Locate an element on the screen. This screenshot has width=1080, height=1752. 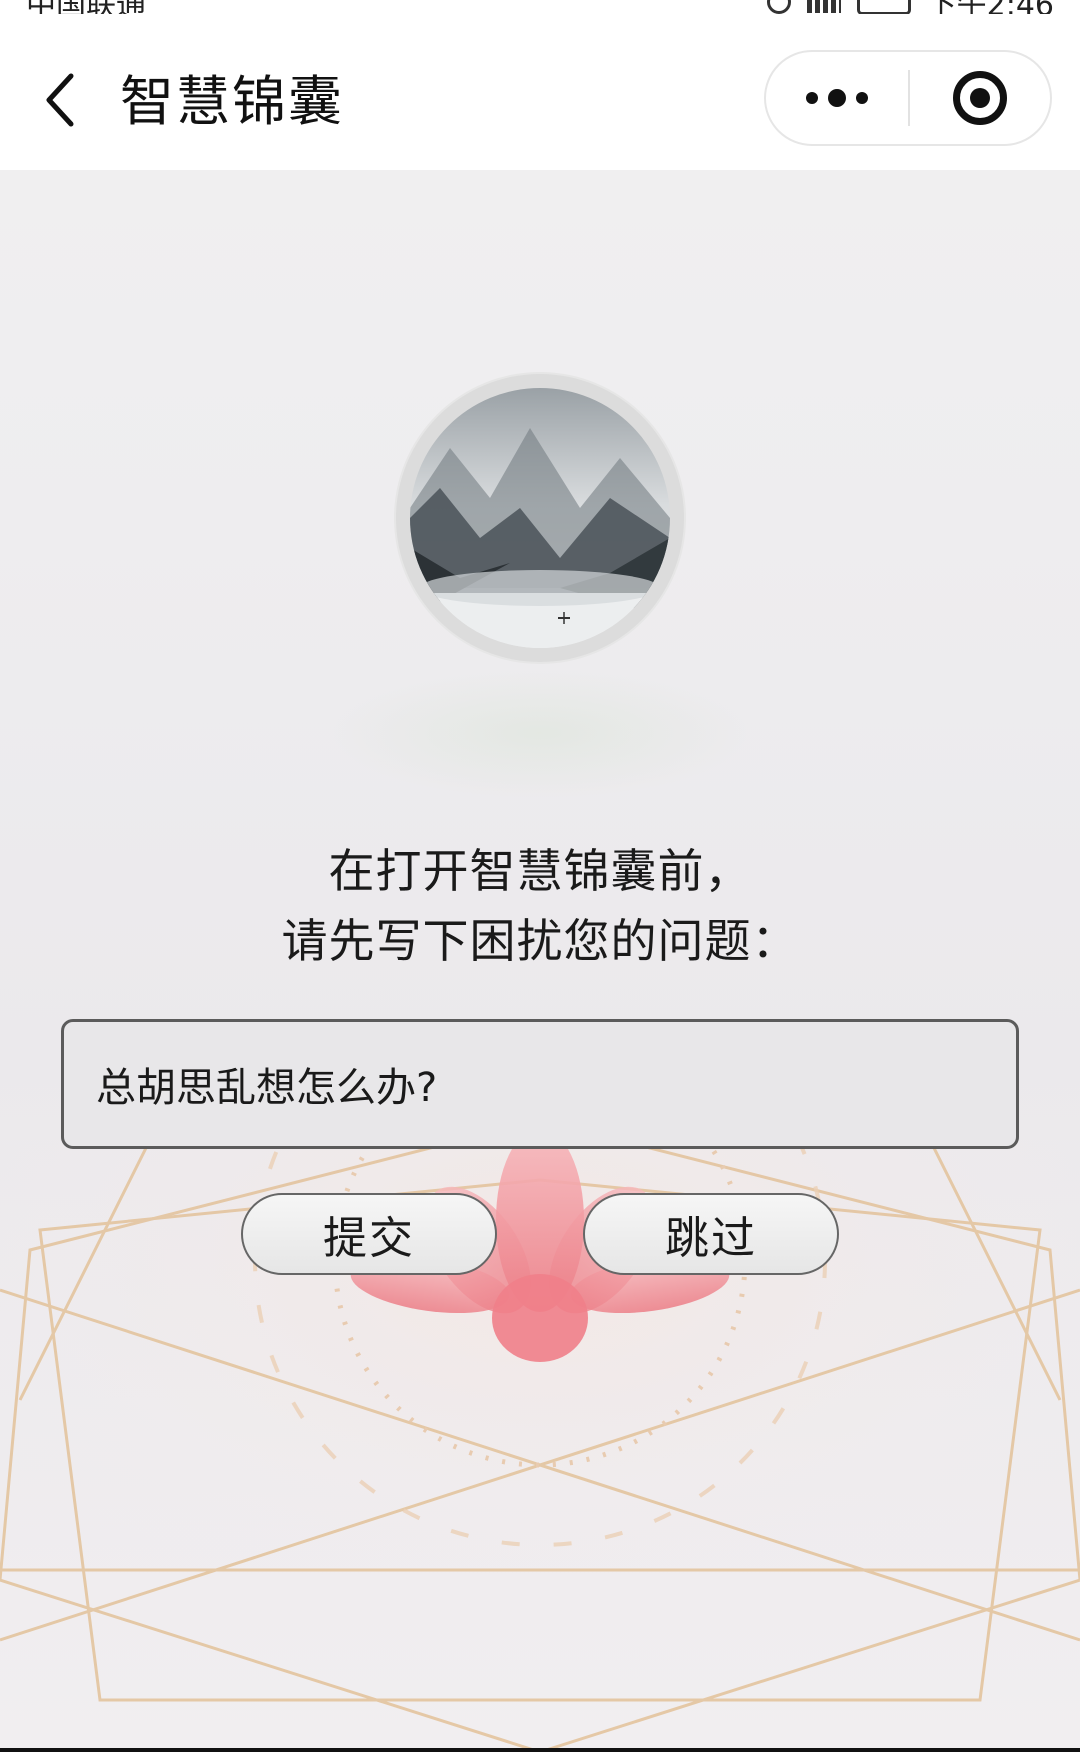
page-title: 智慧锦囊 is located at coordinates (232, 101).